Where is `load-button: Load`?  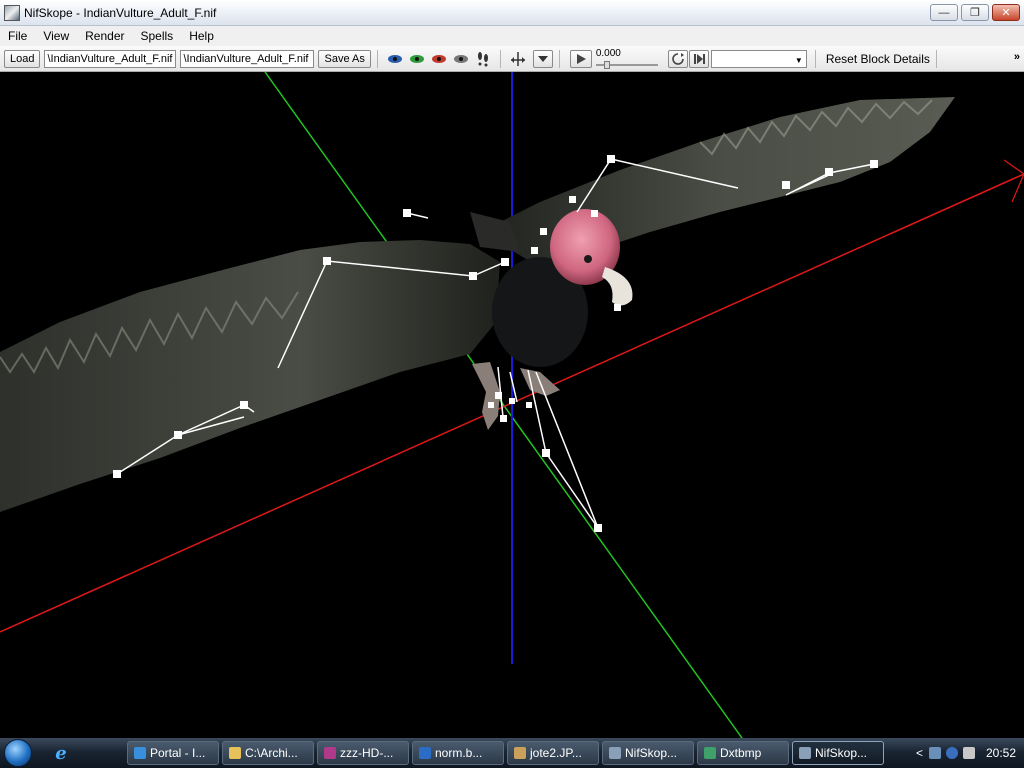 load-button: Load is located at coordinates (22, 58).